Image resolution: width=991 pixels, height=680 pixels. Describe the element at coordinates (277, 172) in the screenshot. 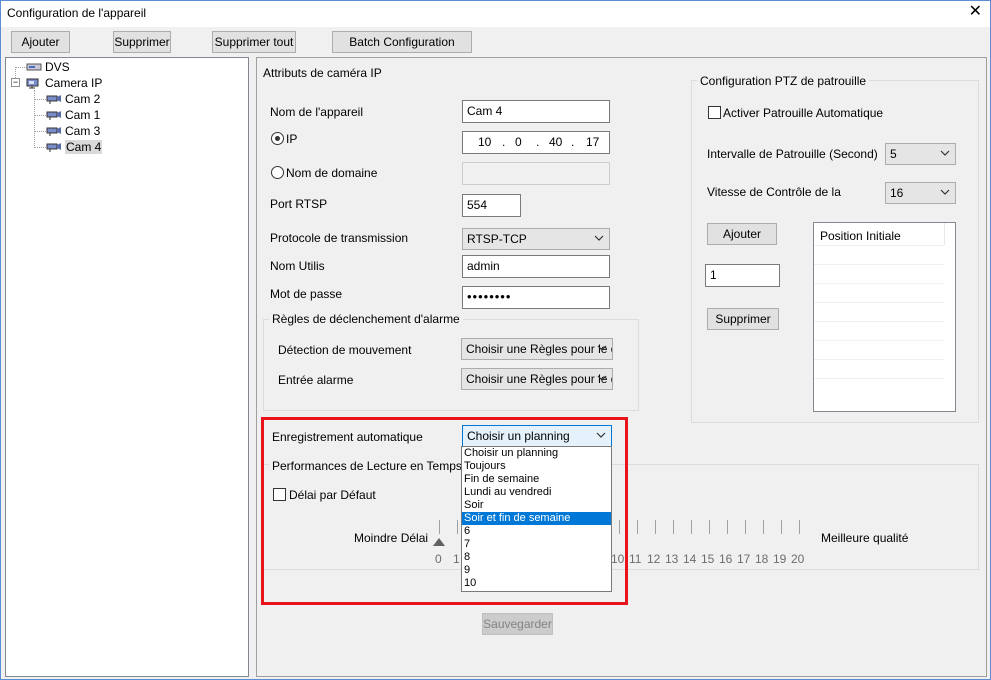

I see `domain-radio` at that location.